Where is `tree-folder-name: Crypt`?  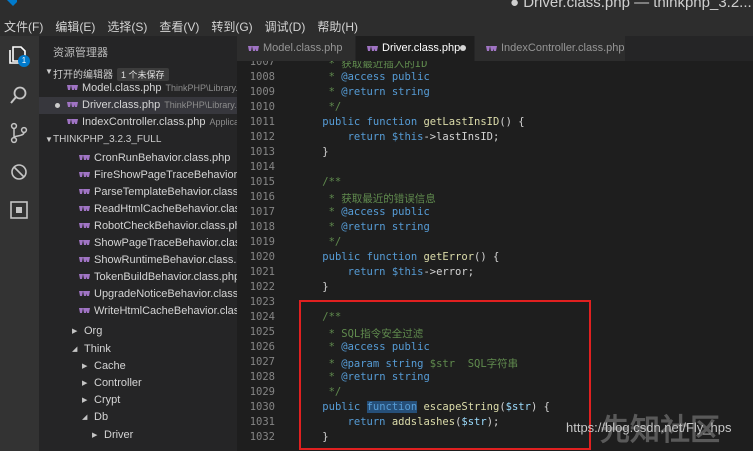
tree-folder-name: Crypt is located at coordinates (107, 400).